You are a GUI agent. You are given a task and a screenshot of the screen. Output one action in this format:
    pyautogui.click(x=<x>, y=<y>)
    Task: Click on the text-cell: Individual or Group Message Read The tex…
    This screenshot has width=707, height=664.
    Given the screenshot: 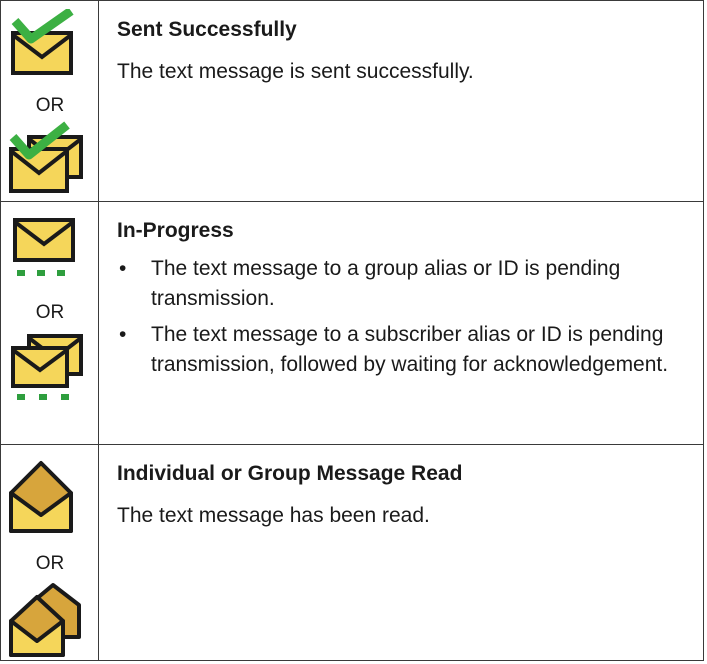 What is the action you would take?
    pyautogui.click(x=404, y=488)
    